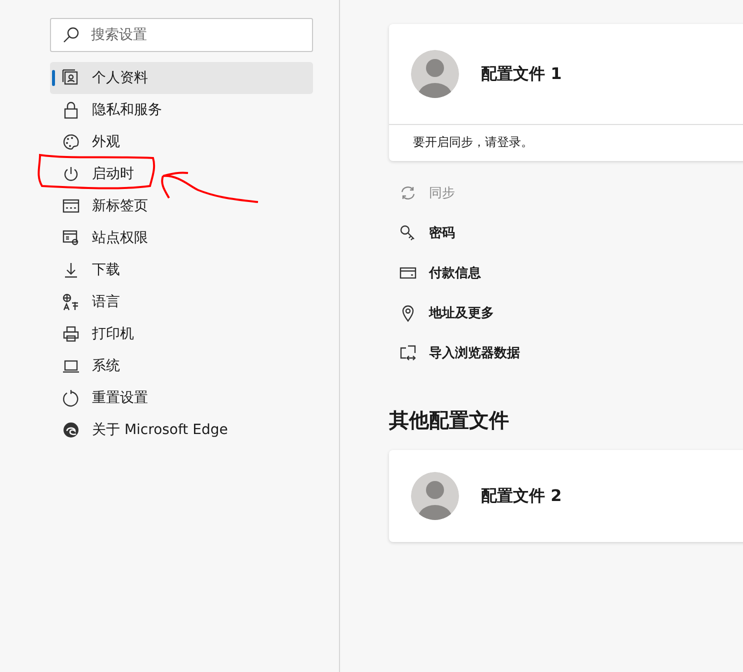 The image size is (743, 672). I want to click on sidebar-item: 打印机, so click(181, 334).